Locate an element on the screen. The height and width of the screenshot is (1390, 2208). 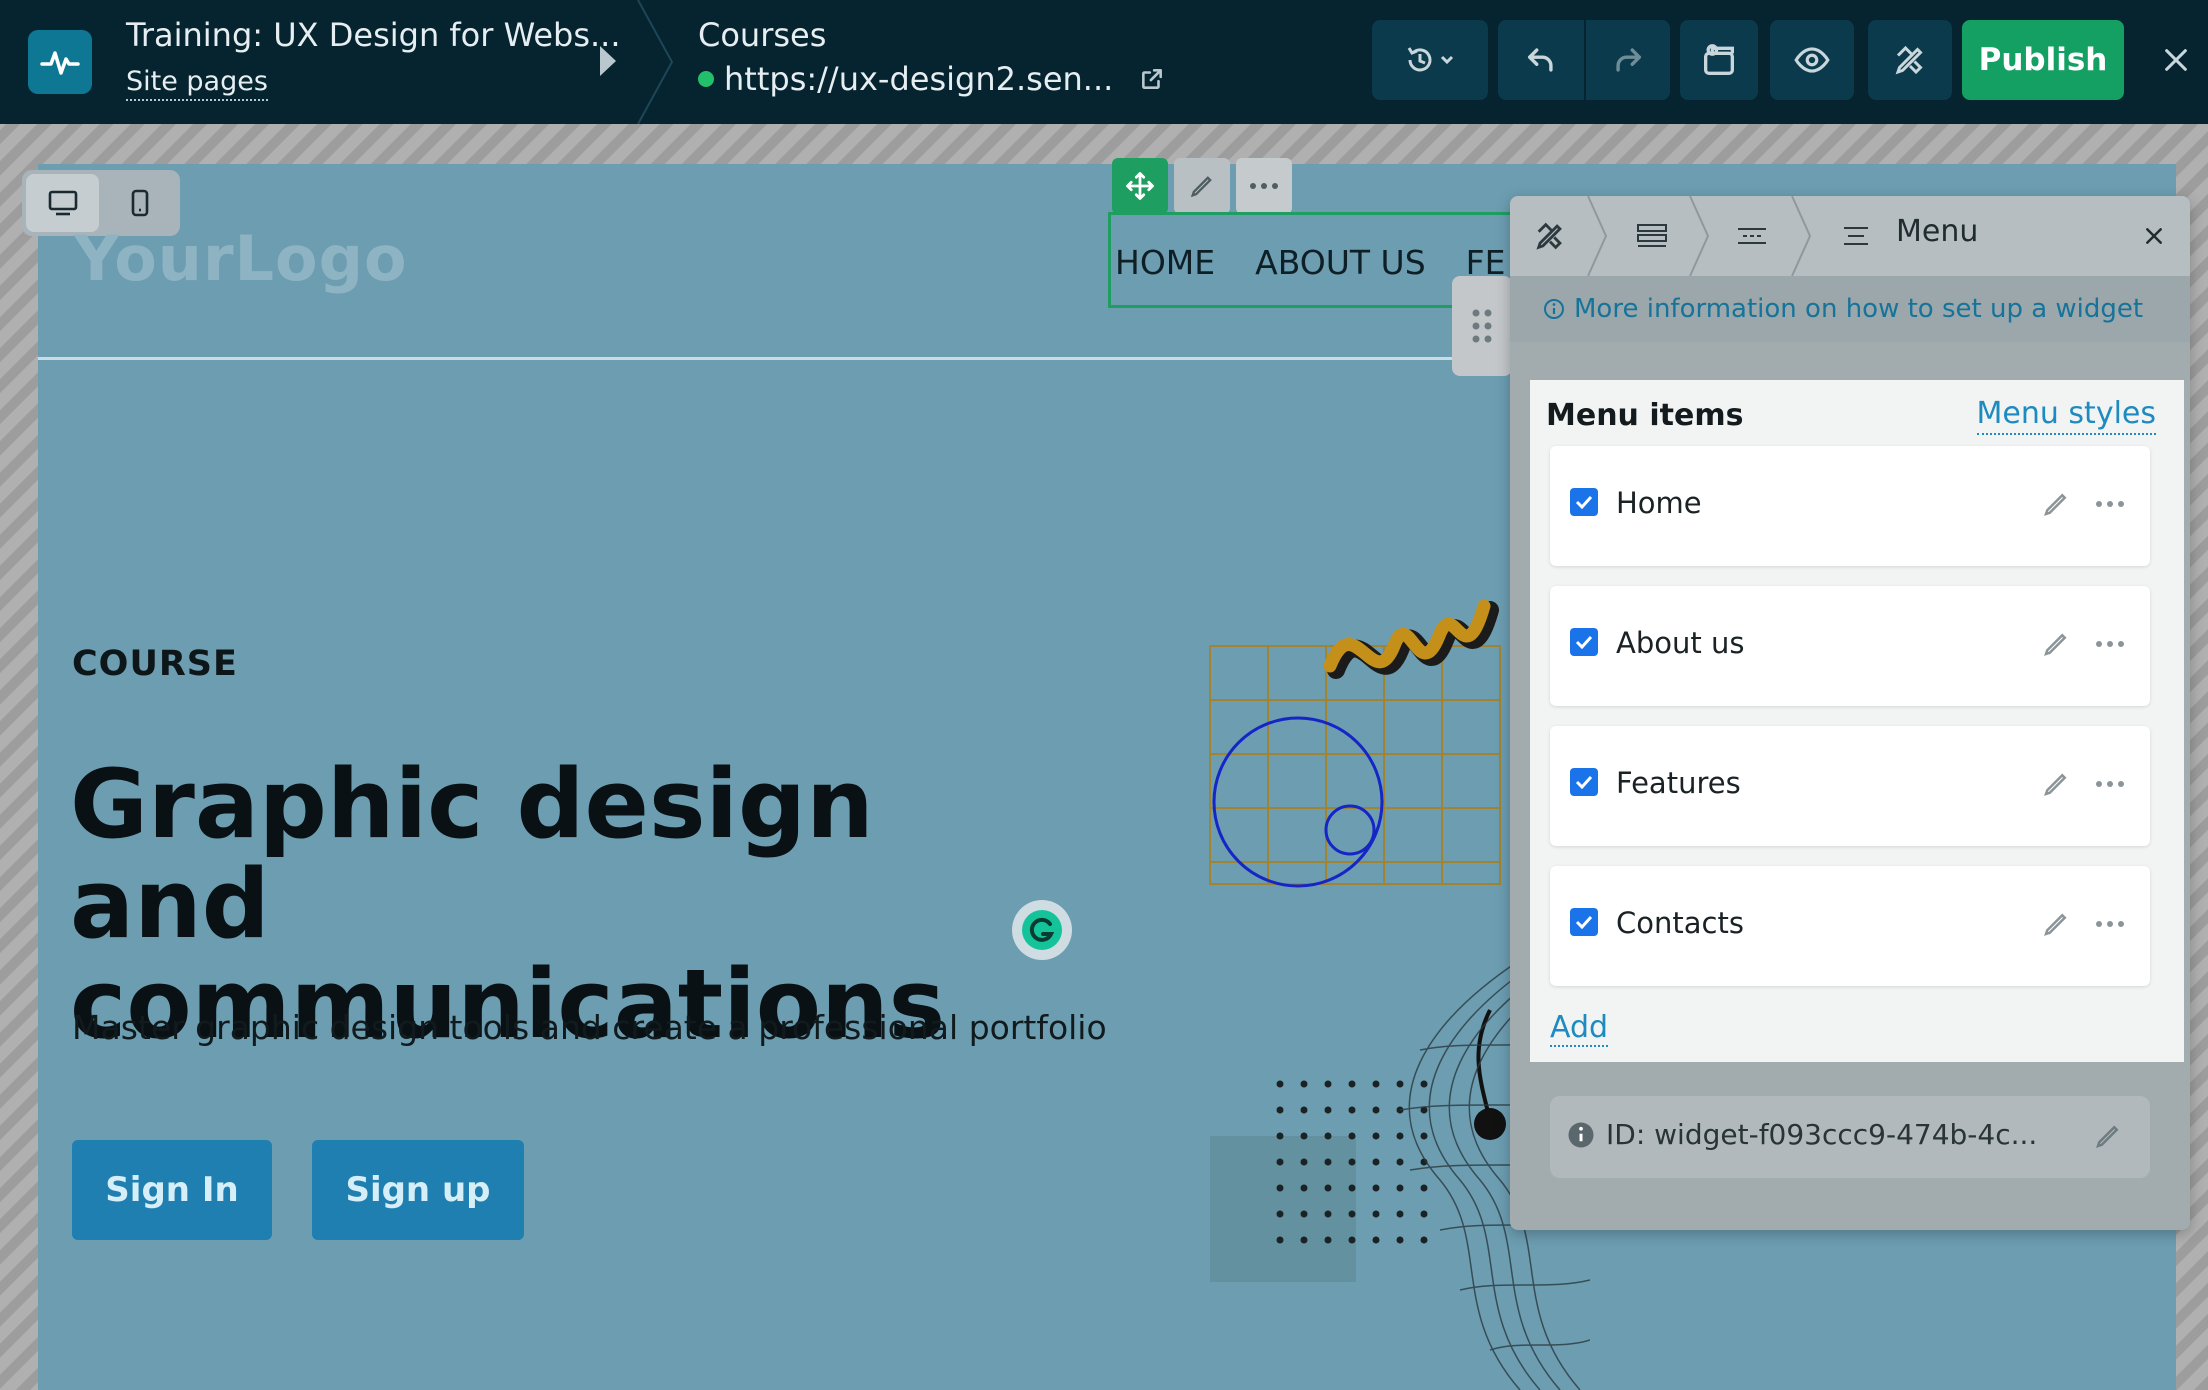
undo-icon is located at coordinates (1540, 60).